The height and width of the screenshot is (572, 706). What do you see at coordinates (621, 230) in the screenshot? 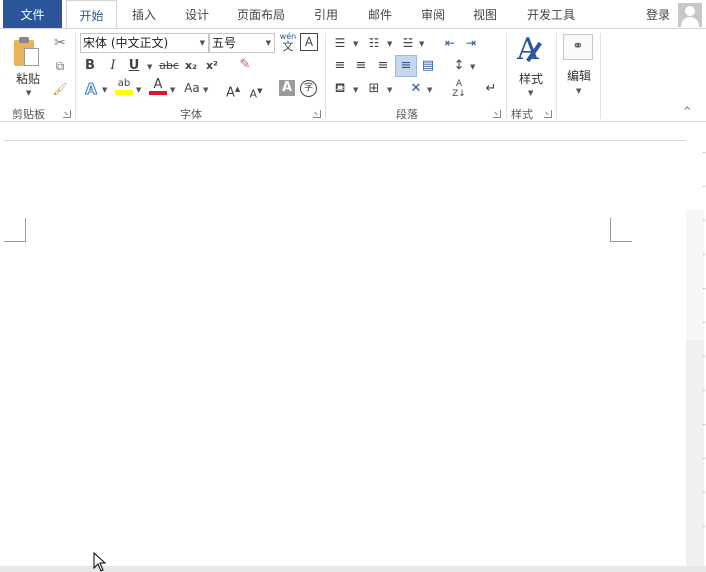
I see `right-margin-marker` at bounding box center [621, 230].